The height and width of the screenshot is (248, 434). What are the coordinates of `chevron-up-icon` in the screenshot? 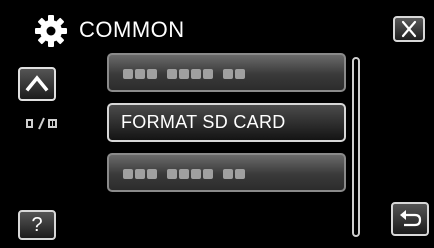 It's located at (37, 83).